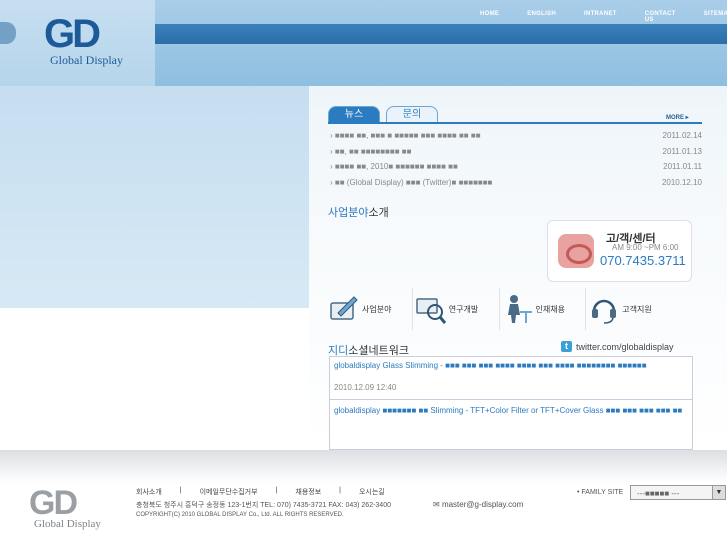  Describe the element at coordinates (463, 309) in the screenshot. I see `quick-link-label: 연구개발` at that location.